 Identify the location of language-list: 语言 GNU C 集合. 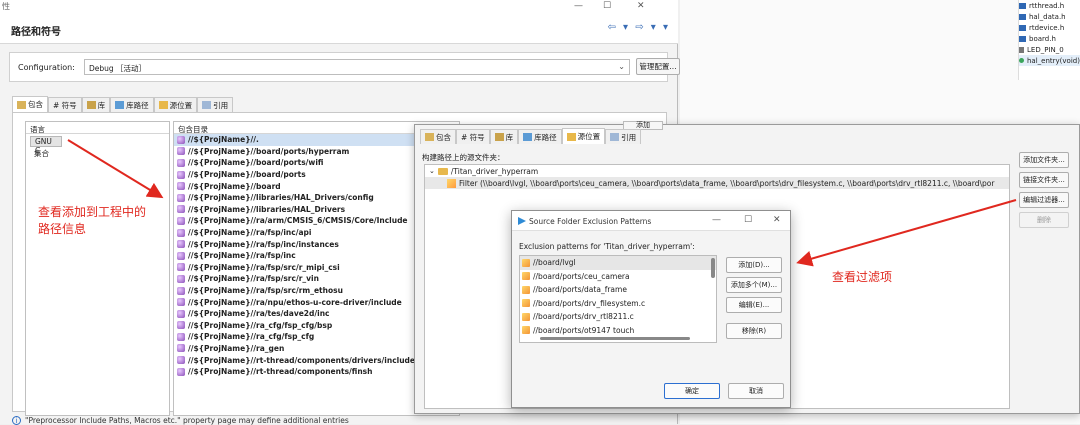
(97, 268).